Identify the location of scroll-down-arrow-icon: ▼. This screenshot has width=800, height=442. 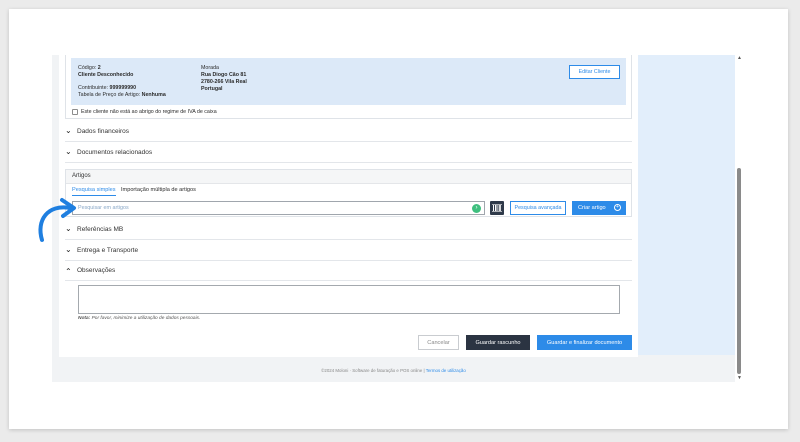
(739, 378).